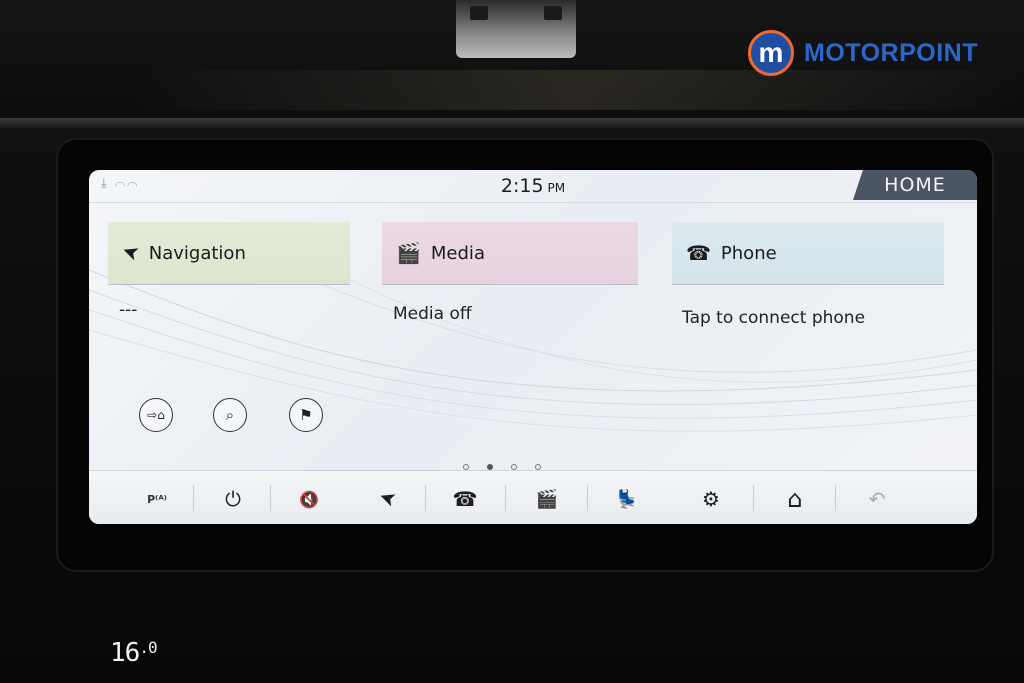 This screenshot has height=683, width=1024. Describe the element at coordinates (771, 53) in the screenshot. I see `brand-logo: m` at that location.